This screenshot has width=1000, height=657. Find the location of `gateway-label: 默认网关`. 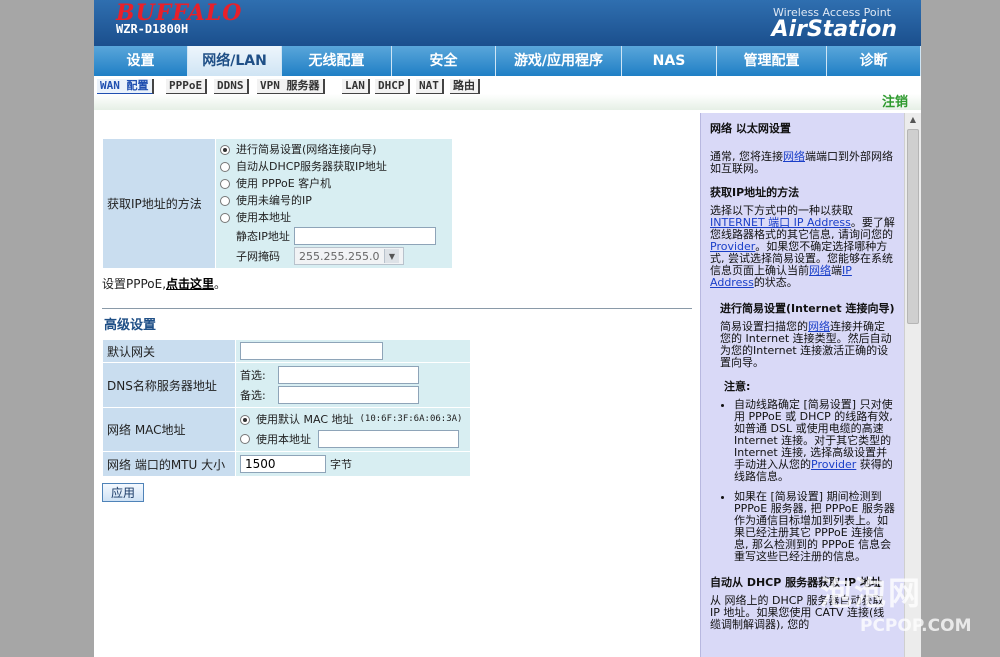

gateway-label: 默认网关 is located at coordinates (169, 351).